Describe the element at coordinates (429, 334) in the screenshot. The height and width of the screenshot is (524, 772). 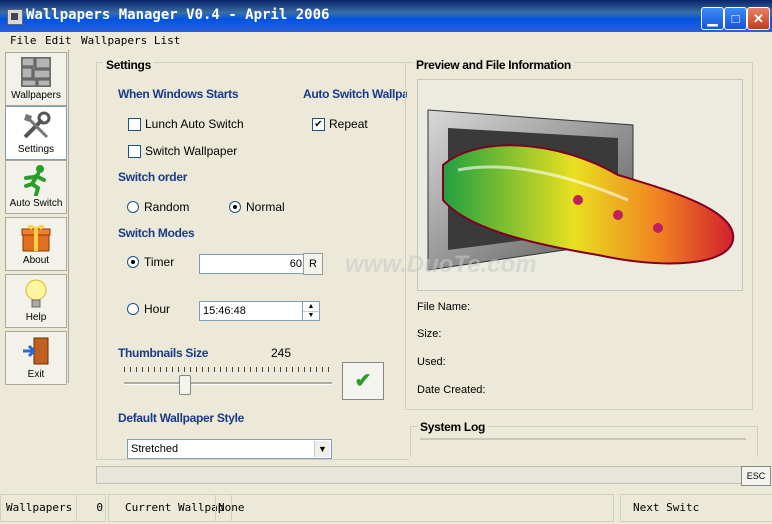
I see `size-label: Size:` at that location.